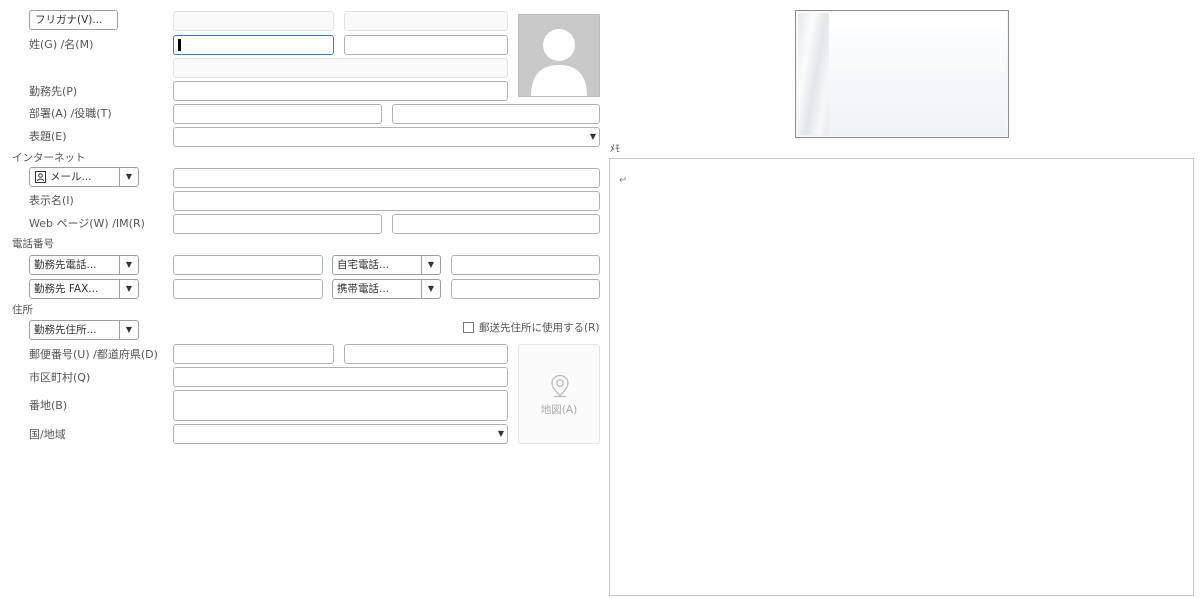  I want to click on contact-photo, so click(559, 55).